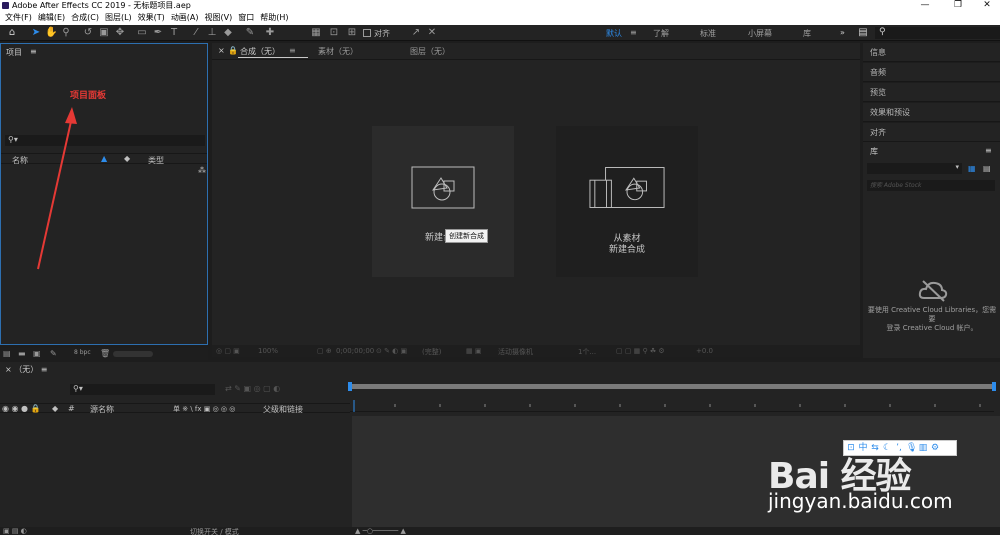  What do you see at coordinates (212, 33) in the screenshot?
I see `clone-stamp-tool-icon: ⊥` at bounding box center [212, 33].